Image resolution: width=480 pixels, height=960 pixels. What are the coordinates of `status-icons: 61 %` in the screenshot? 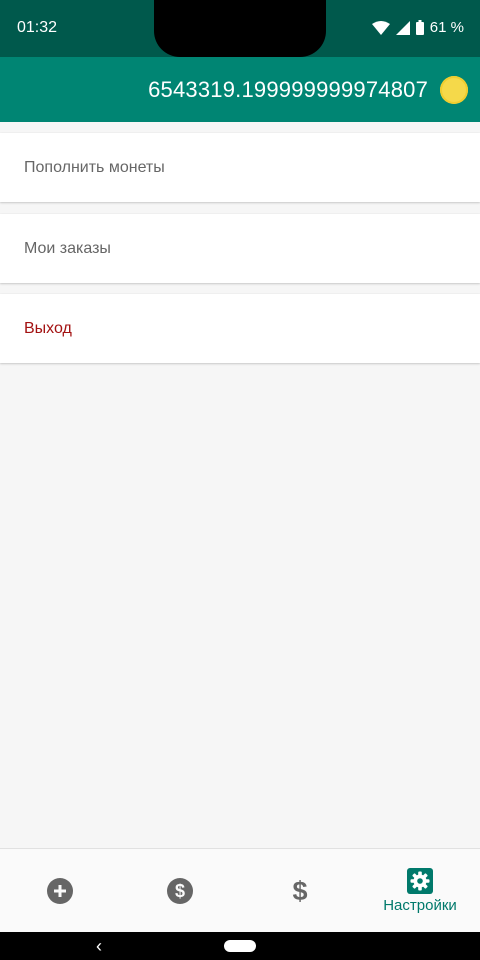 It's located at (417, 27).